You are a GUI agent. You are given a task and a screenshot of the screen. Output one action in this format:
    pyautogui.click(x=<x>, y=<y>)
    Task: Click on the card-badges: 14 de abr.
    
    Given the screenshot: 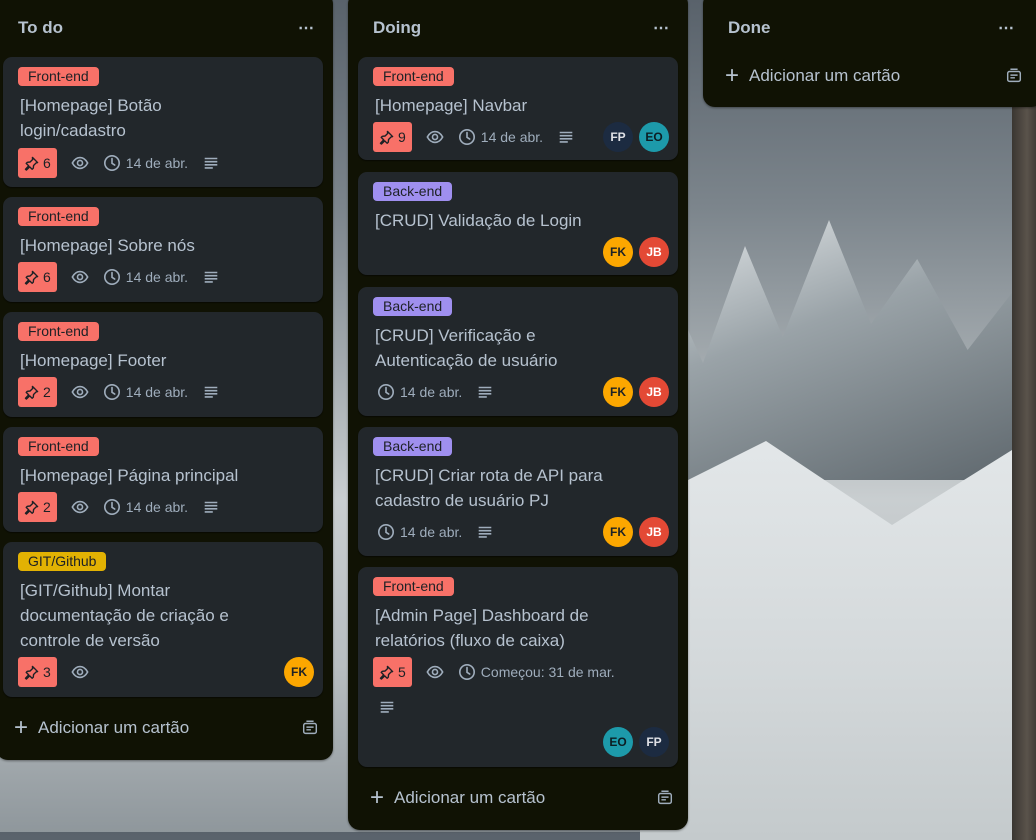 What is the action you would take?
    pyautogui.click(x=433, y=392)
    